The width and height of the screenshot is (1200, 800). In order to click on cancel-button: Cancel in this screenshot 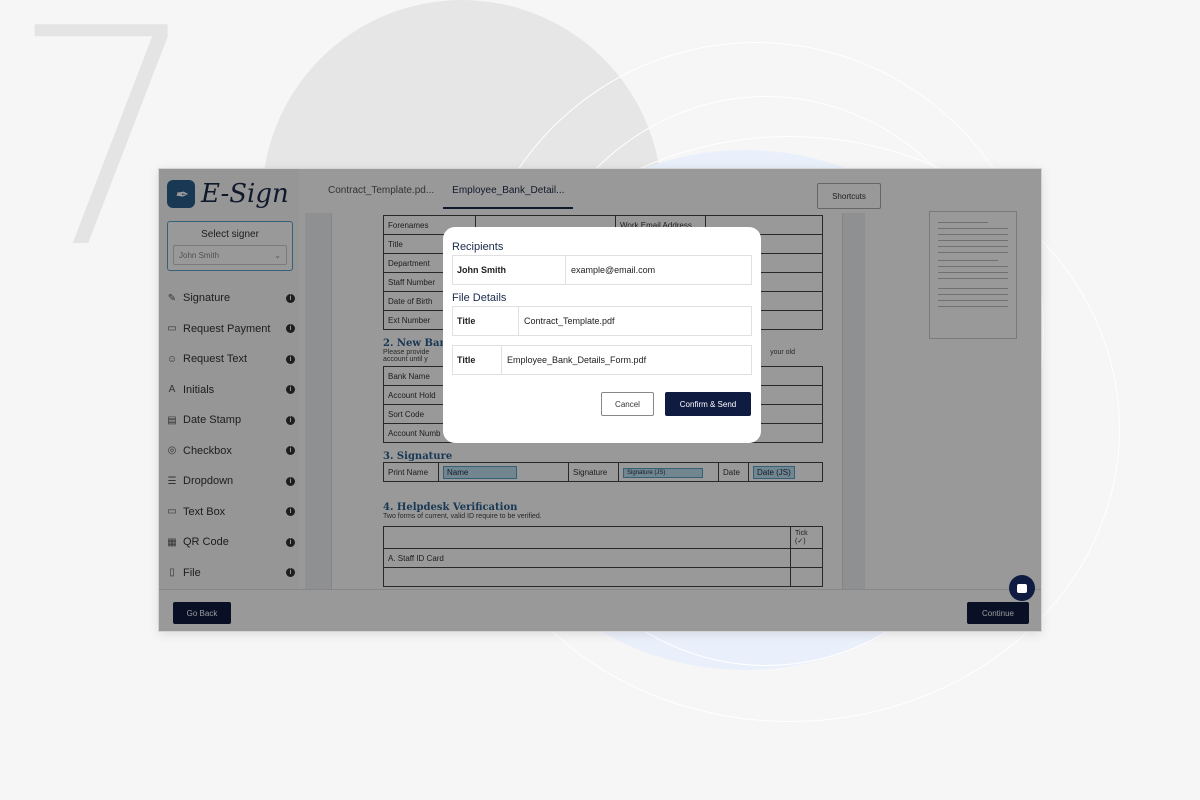, I will do `click(627, 404)`.